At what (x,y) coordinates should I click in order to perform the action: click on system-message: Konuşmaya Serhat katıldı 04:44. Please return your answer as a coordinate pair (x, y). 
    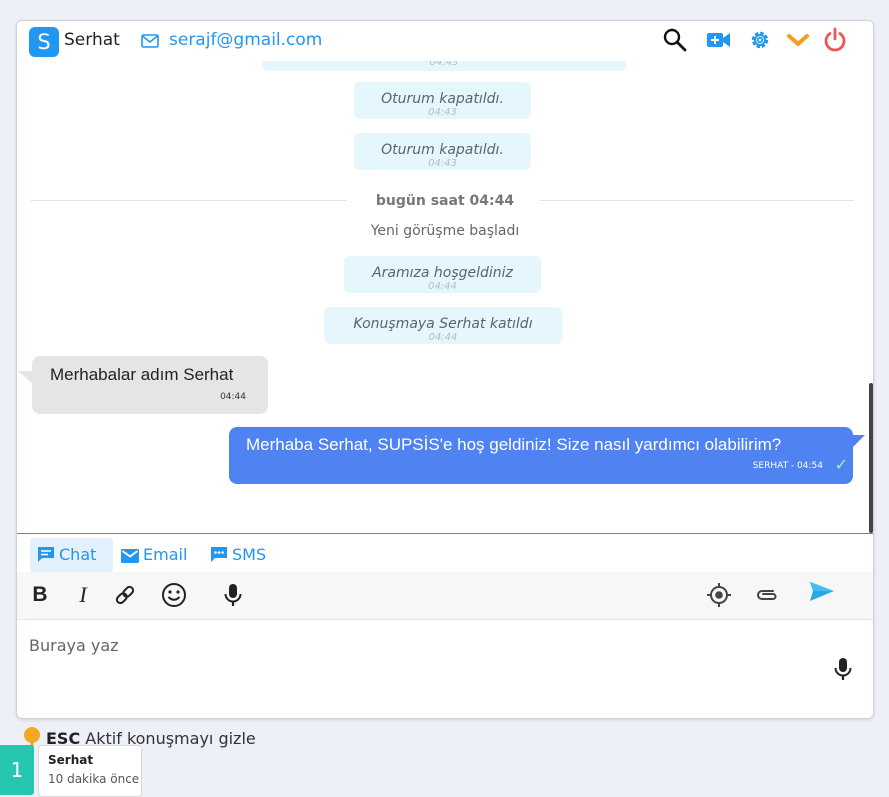
    Looking at the image, I should click on (443, 325).